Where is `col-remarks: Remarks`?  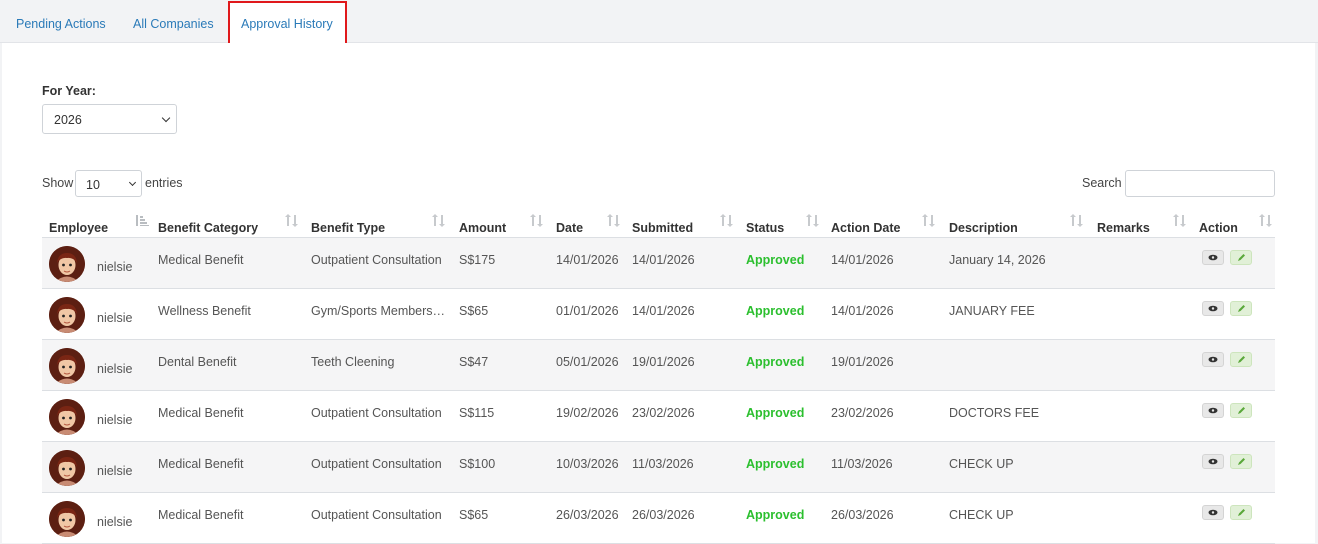
col-remarks: Remarks is located at coordinates (1123, 229).